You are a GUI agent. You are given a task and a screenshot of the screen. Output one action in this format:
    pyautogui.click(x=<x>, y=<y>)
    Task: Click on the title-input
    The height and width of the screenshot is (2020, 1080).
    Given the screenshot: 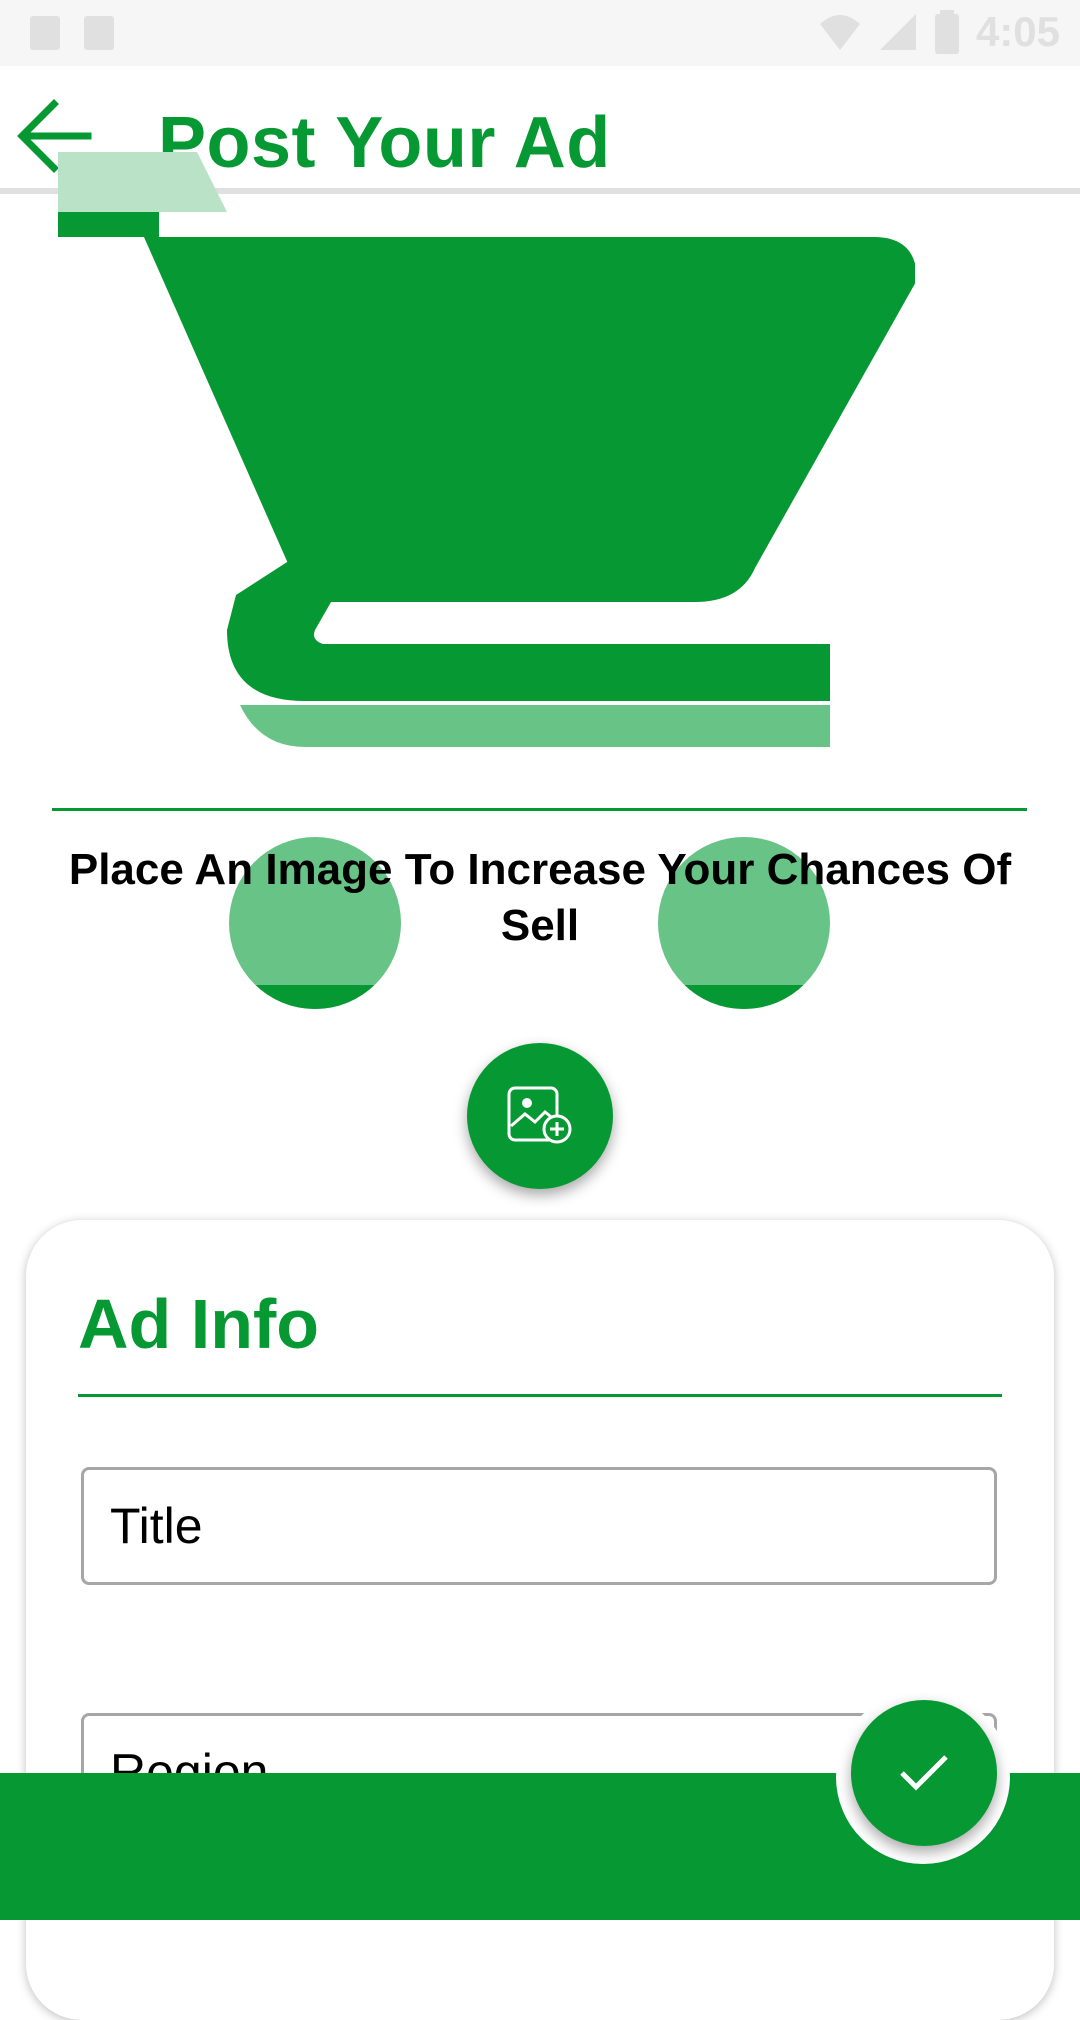 What is the action you would take?
    pyautogui.click(x=539, y=1526)
    